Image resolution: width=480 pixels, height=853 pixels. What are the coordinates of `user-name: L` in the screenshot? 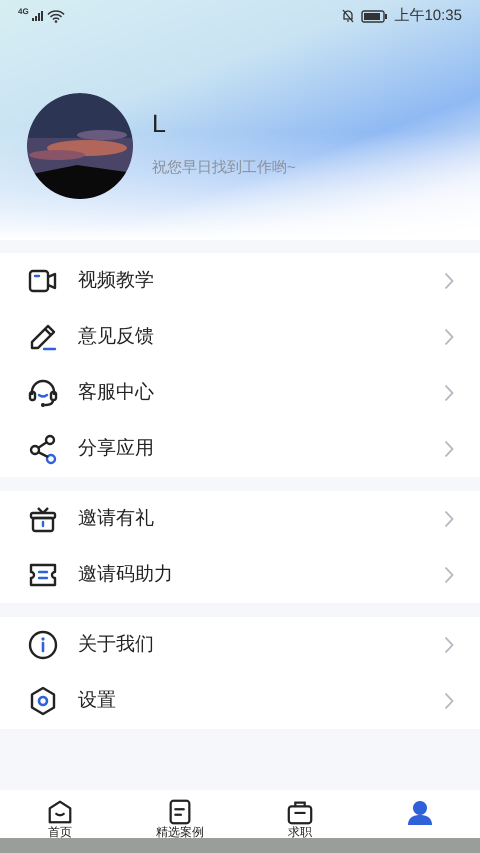 It's located at (159, 125).